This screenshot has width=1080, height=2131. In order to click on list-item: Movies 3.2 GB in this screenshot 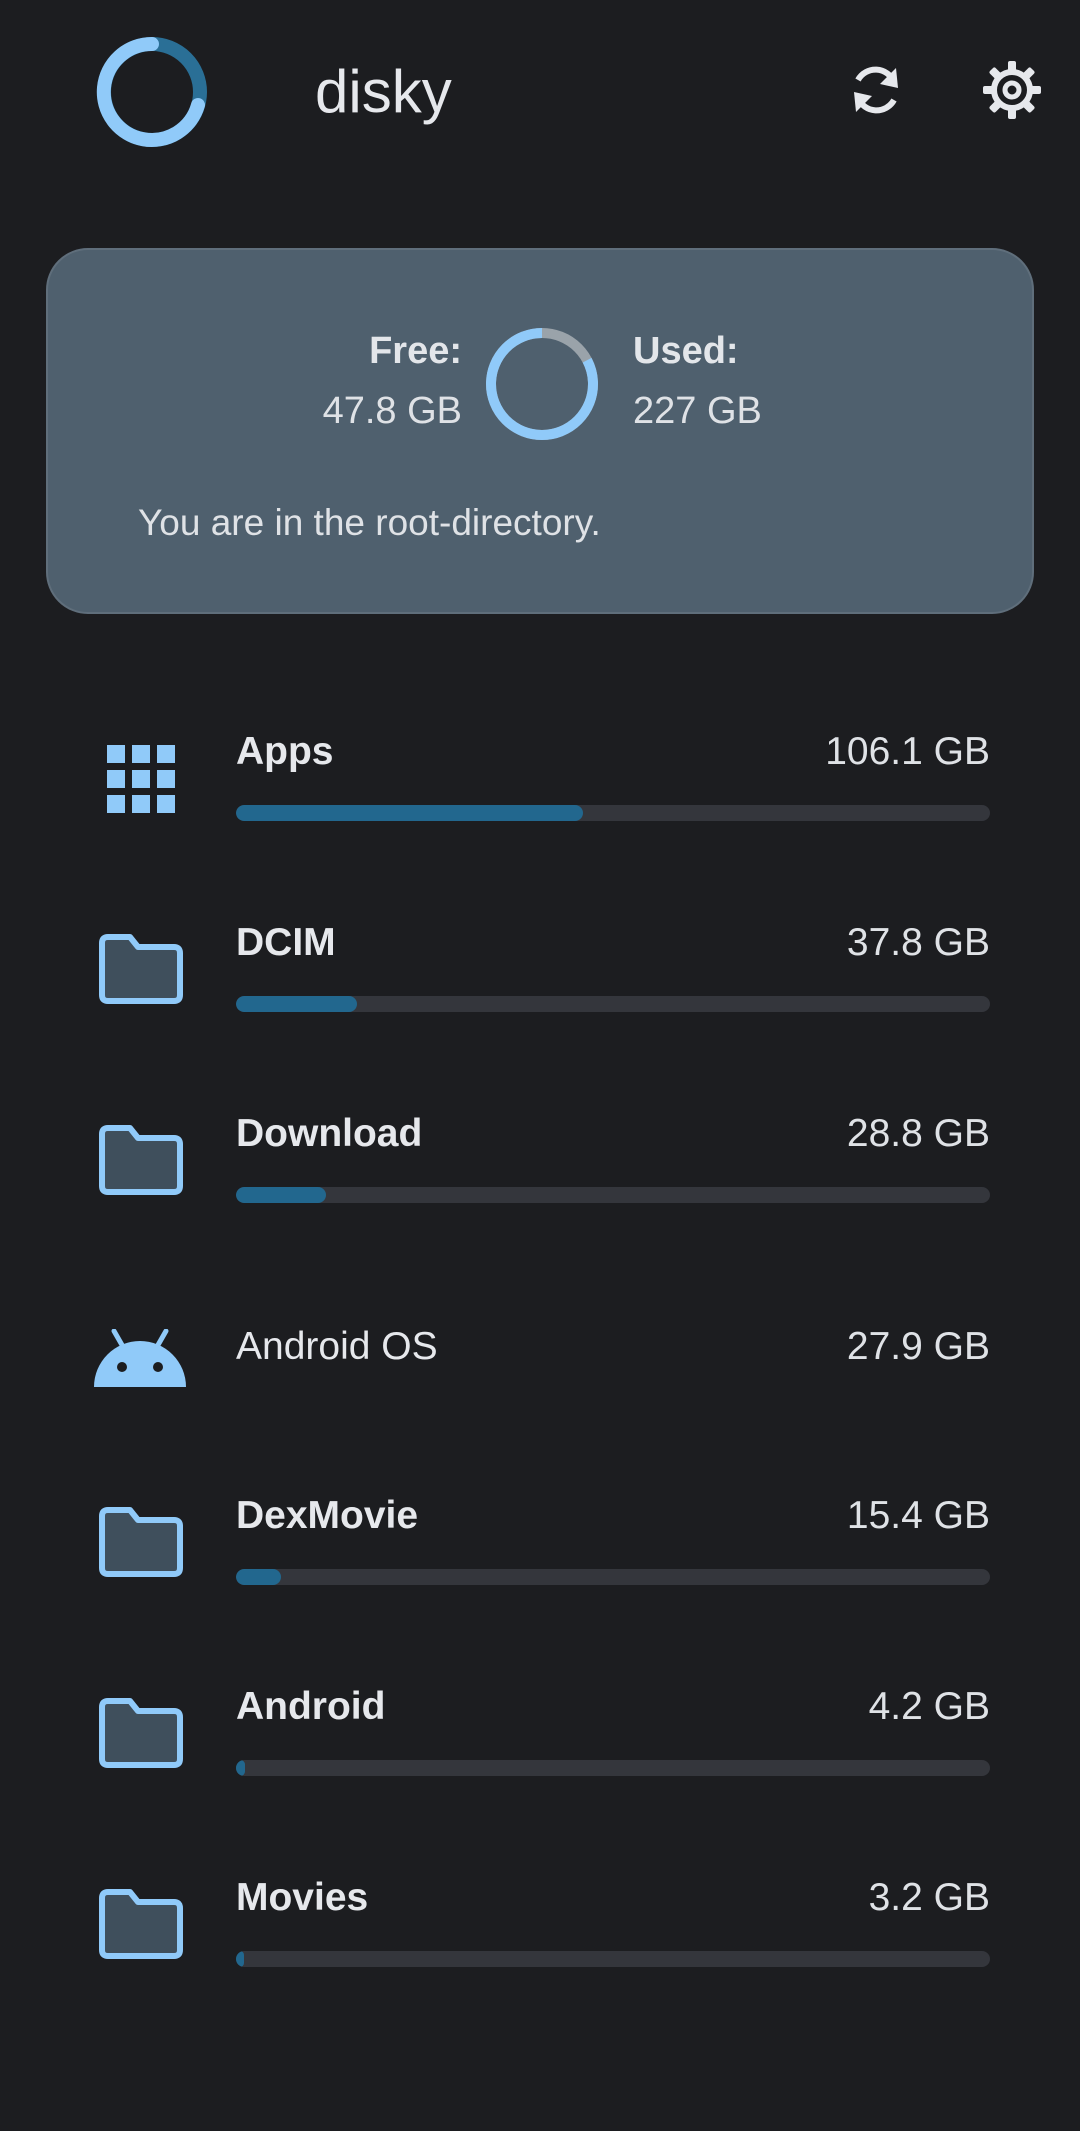, I will do `click(540, 1926)`.